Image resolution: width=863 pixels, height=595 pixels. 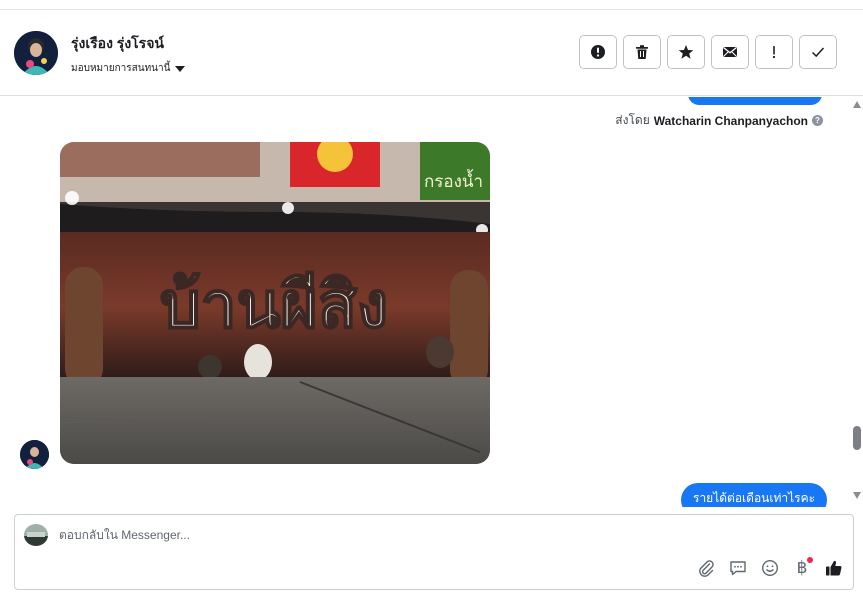 I want to click on sign-text: กรองน้ำ, so click(x=453, y=180).